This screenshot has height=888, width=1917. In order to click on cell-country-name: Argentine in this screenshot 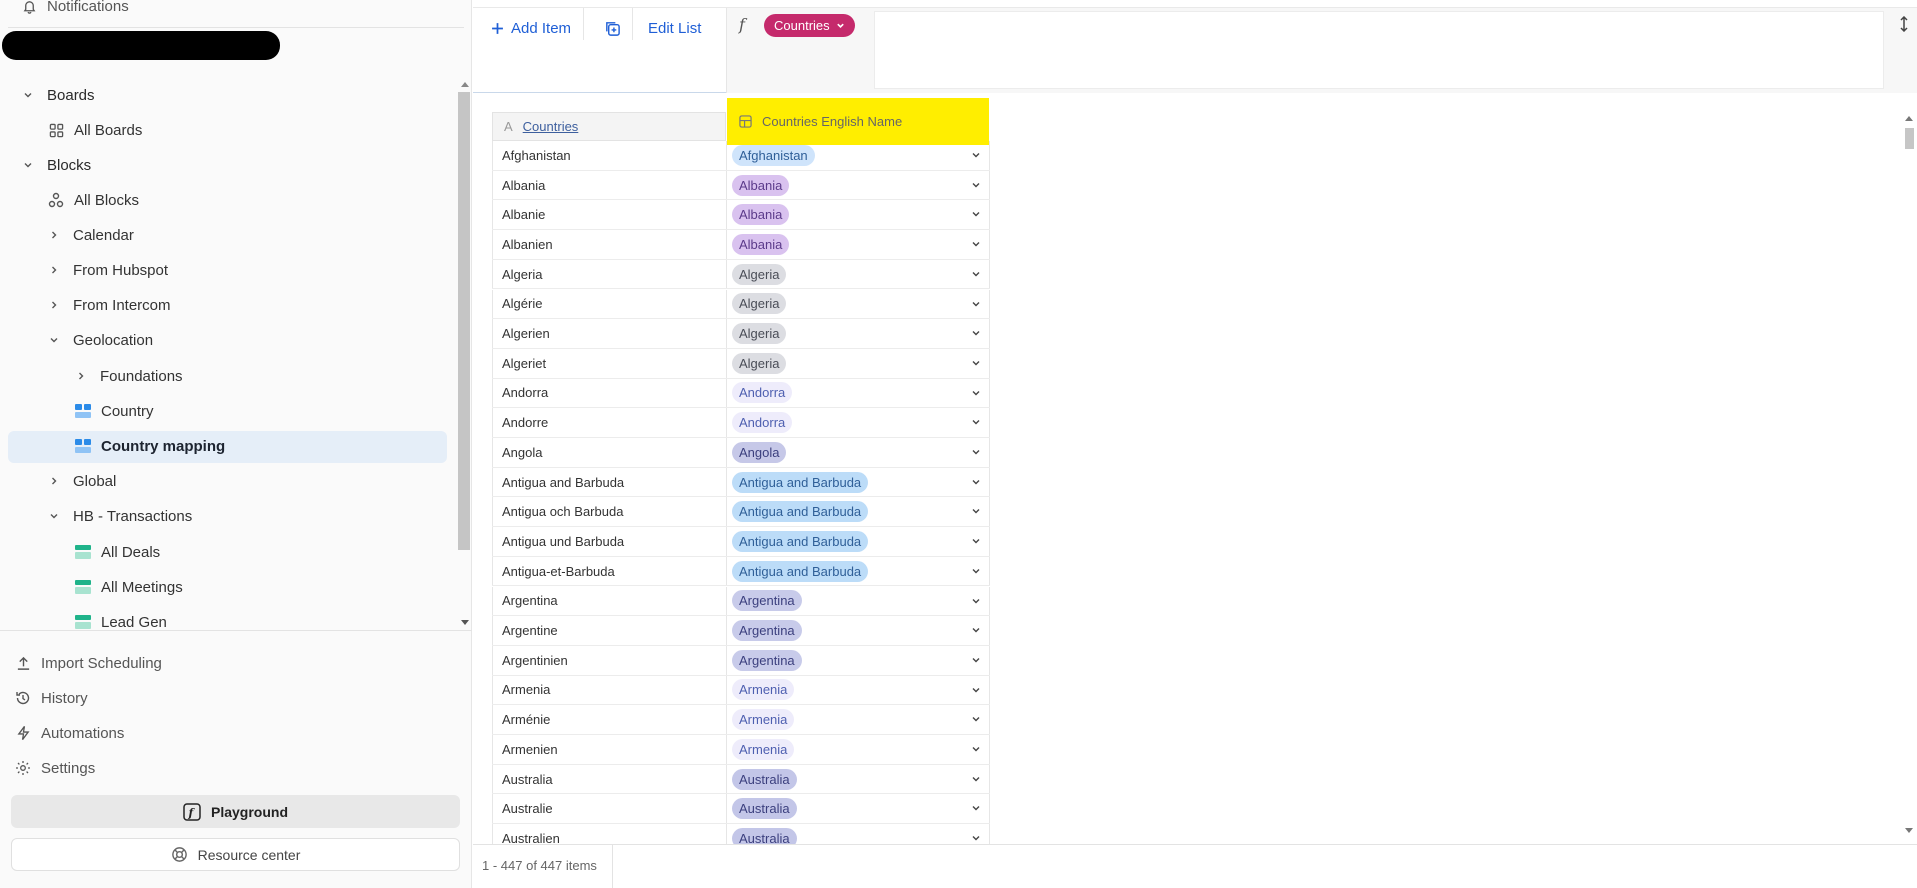, I will do `click(609, 630)`.